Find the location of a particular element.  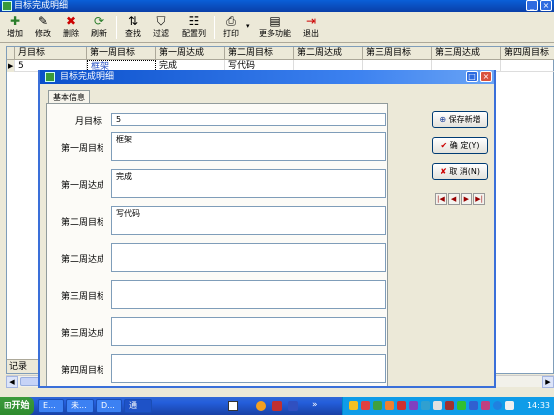

dialog-maximize-button: □ is located at coordinates (472, 76).